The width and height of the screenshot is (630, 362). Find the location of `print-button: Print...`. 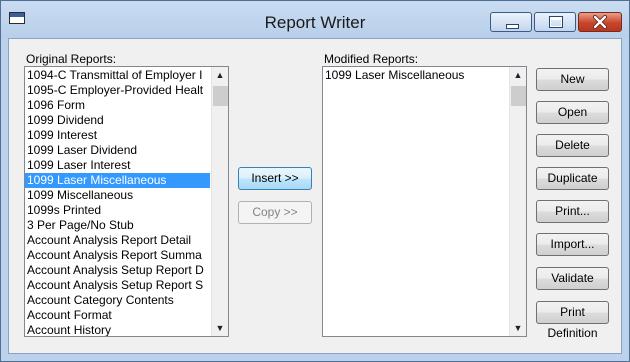

print-button: Print... is located at coordinates (572, 211).